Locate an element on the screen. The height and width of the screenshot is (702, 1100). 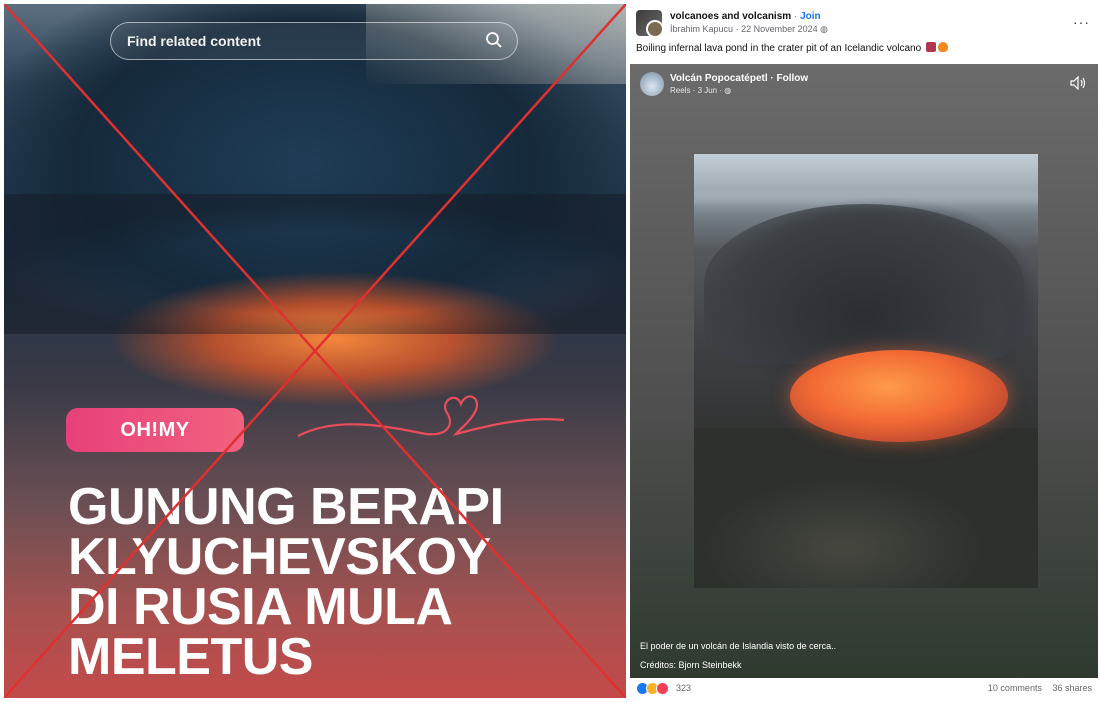
group-avatar is located at coordinates (649, 23).